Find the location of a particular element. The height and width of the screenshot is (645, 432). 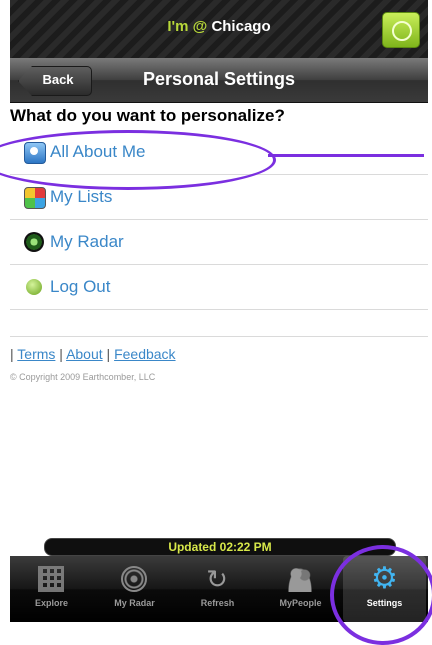

footer-links: | Terms | About | Feedback is located at coordinates (93, 354).